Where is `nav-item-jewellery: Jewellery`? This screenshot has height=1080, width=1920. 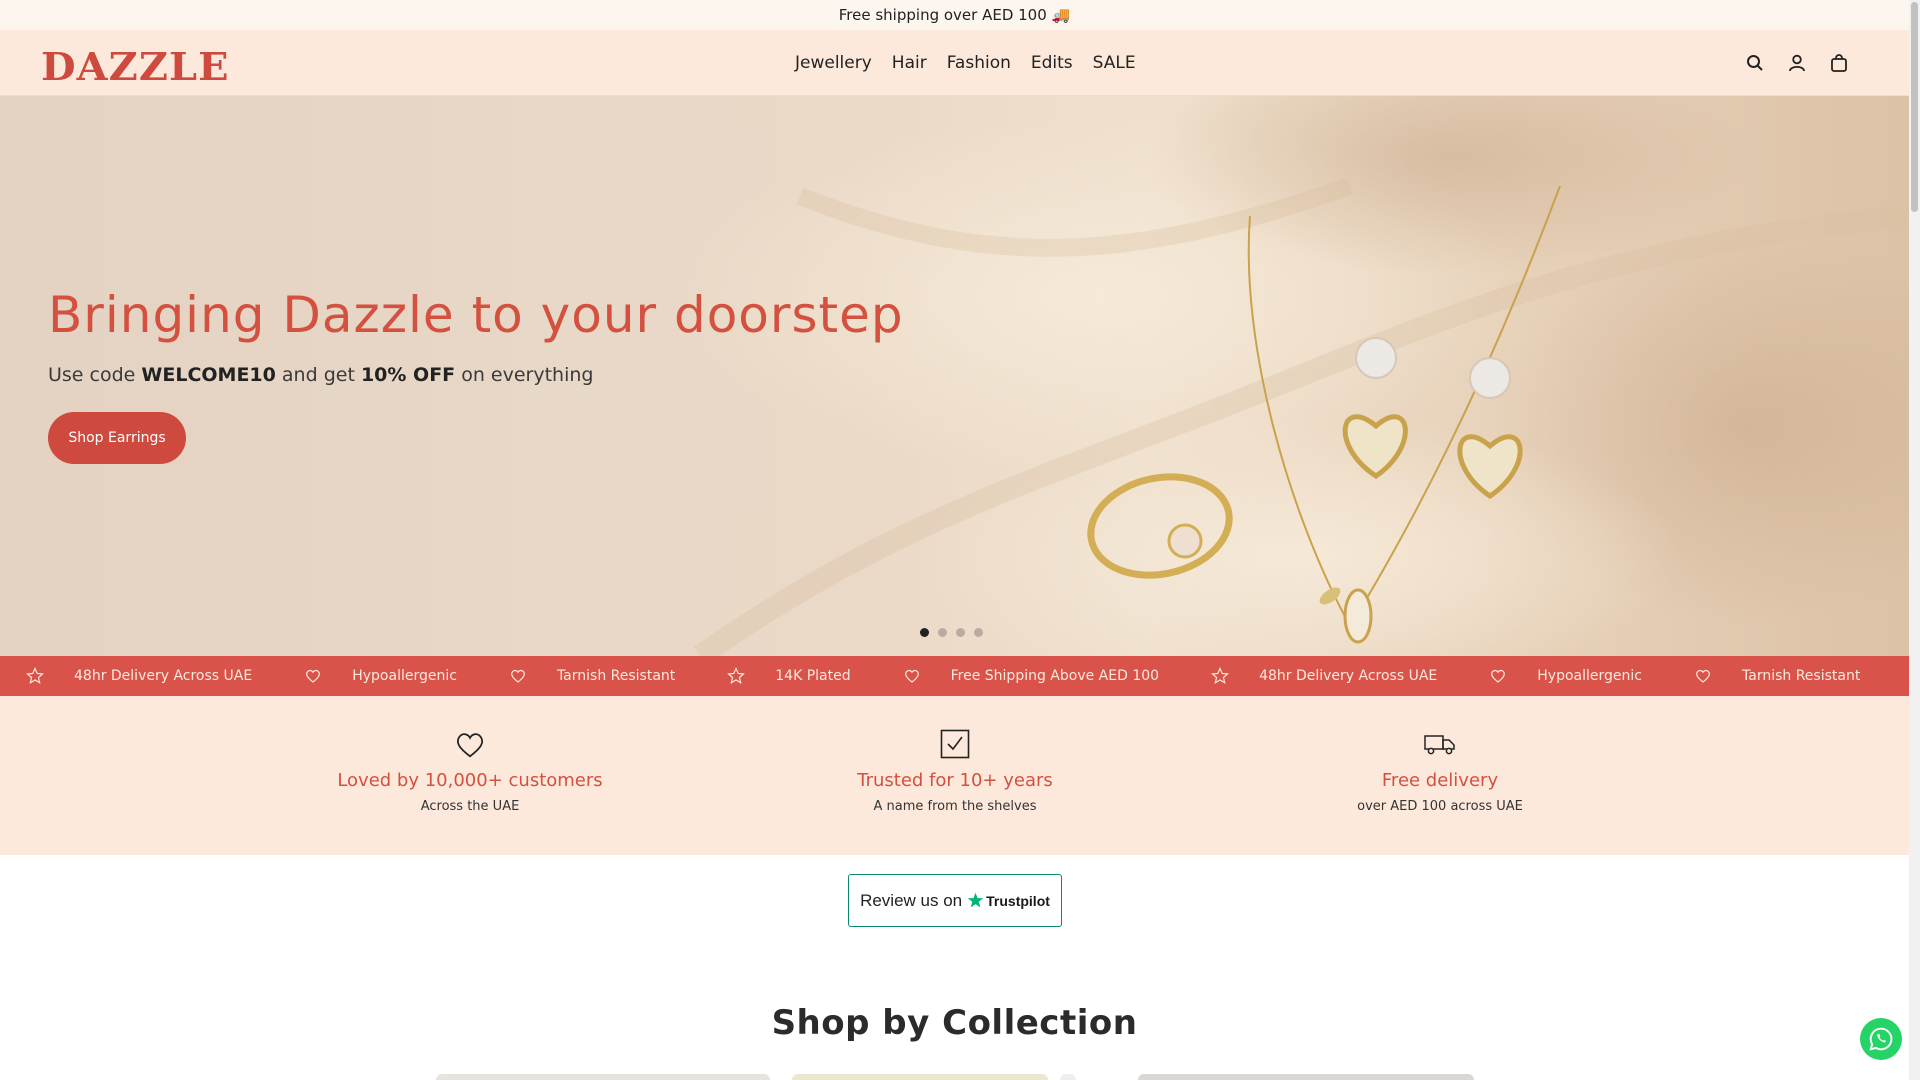
nav-item-jewellery: Jewellery is located at coordinates (833, 63).